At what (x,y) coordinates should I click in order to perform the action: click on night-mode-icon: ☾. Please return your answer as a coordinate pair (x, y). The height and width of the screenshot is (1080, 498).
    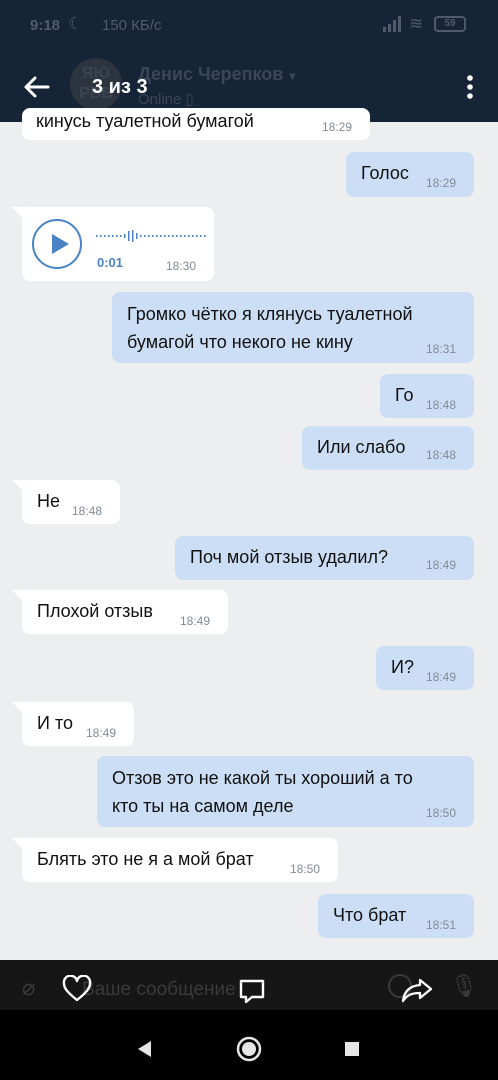
    Looking at the image, I should click on (76, 23).